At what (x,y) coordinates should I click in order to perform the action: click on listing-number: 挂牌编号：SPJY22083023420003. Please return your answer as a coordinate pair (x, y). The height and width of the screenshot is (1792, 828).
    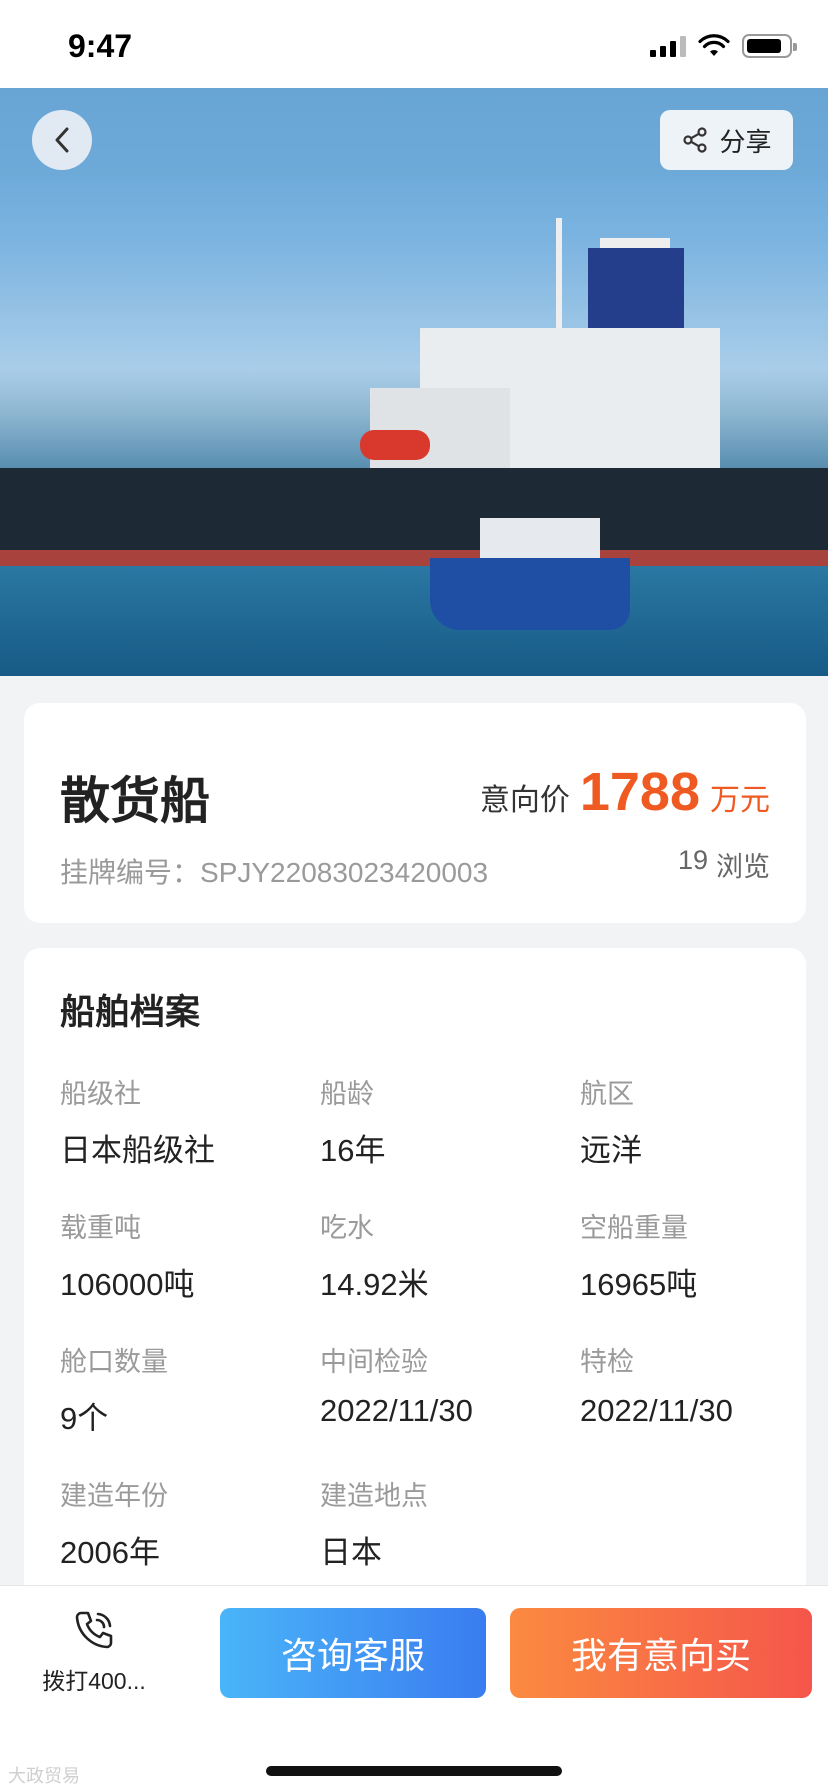
    Looking at the image, I should click on (274, 871).